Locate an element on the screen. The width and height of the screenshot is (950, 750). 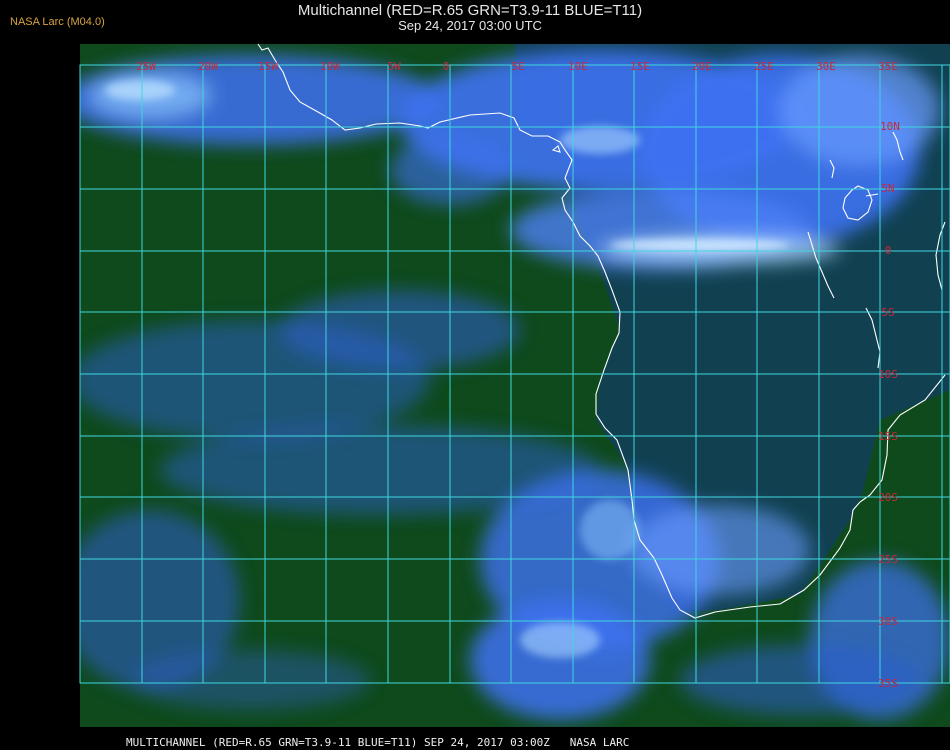
lat-label: 35S is located at coordinates (888, 683).